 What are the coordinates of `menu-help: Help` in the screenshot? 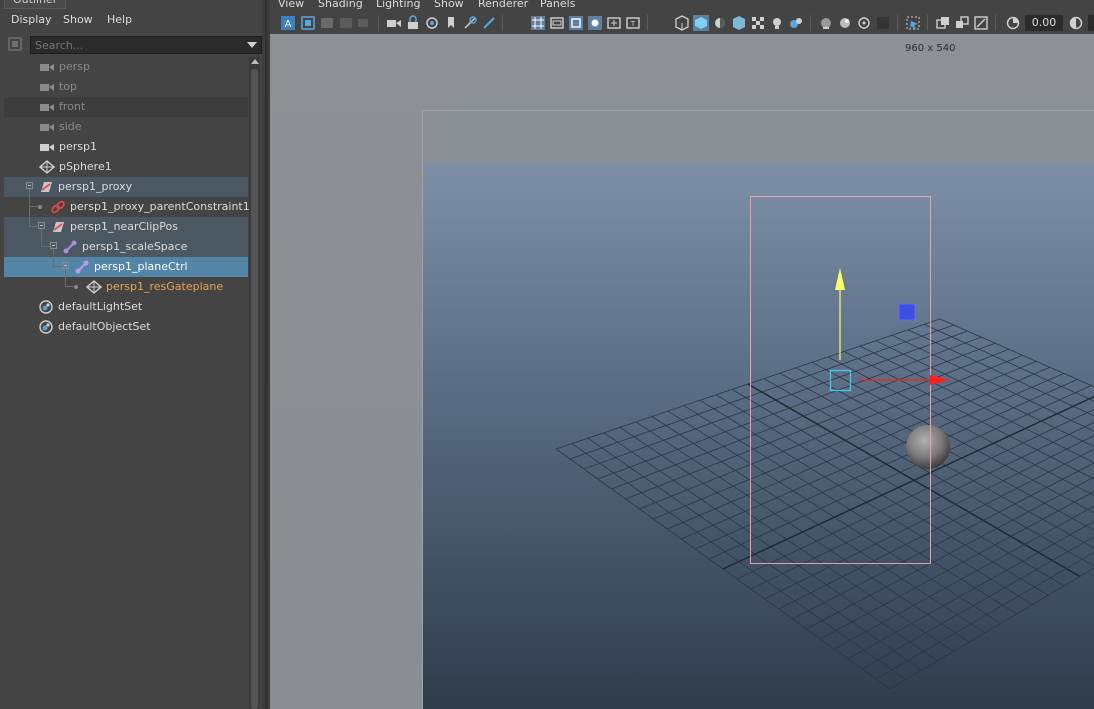 It's located at (119, 19).